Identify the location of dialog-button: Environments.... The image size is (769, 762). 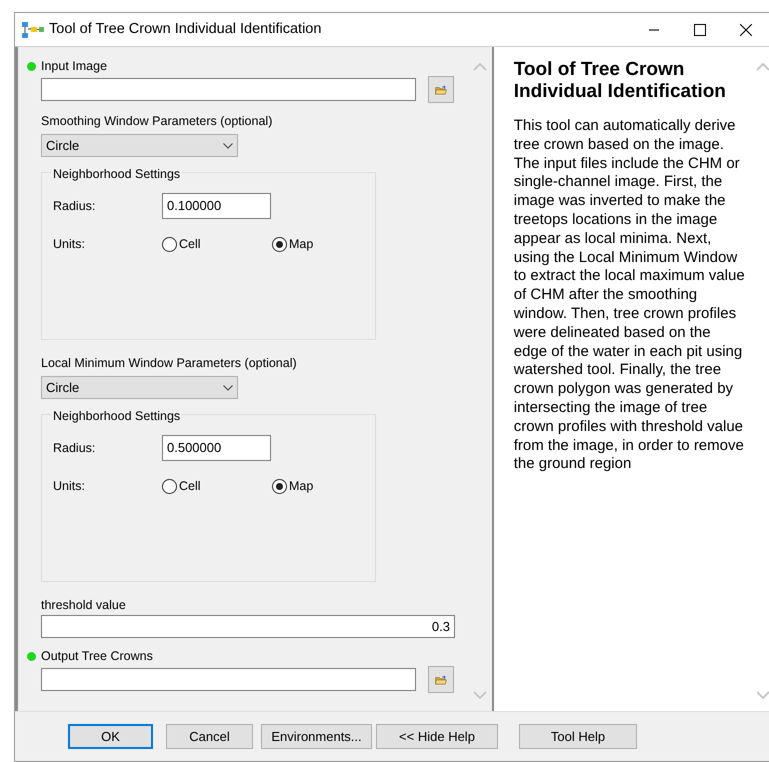
(316, 736).